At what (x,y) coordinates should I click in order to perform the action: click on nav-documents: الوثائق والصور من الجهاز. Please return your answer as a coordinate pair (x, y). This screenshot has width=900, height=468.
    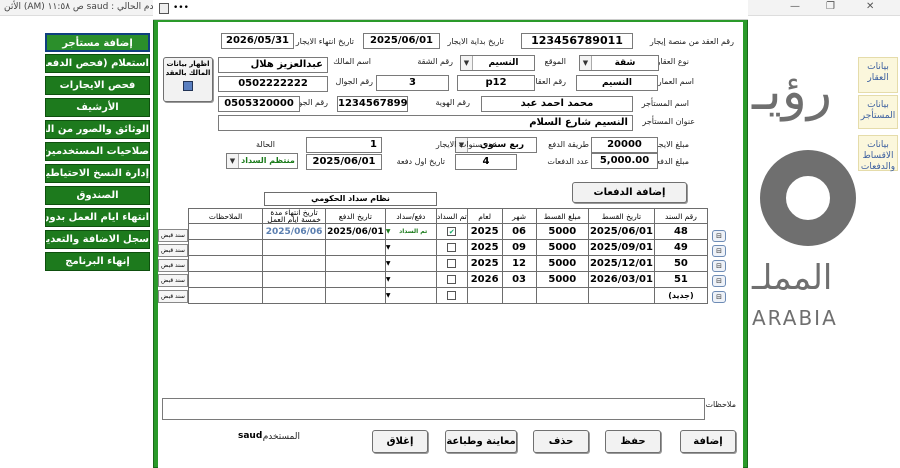
    Looking at the image, I should click on (97, 129).